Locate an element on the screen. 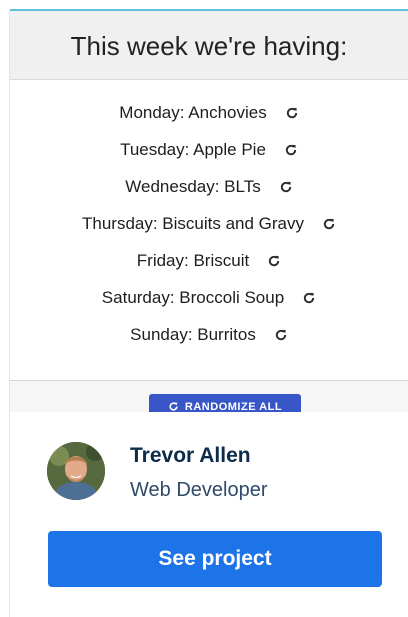 Image resolution: width=408 pixels, height=617 pixels. meal-row-friday: Friday: Briscuit is located at coordinates (209, 261).